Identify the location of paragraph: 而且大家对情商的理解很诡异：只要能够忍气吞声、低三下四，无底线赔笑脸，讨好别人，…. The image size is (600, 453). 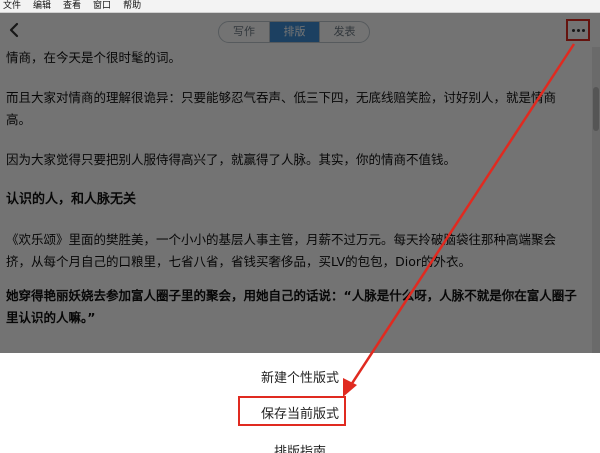
(281, 108).